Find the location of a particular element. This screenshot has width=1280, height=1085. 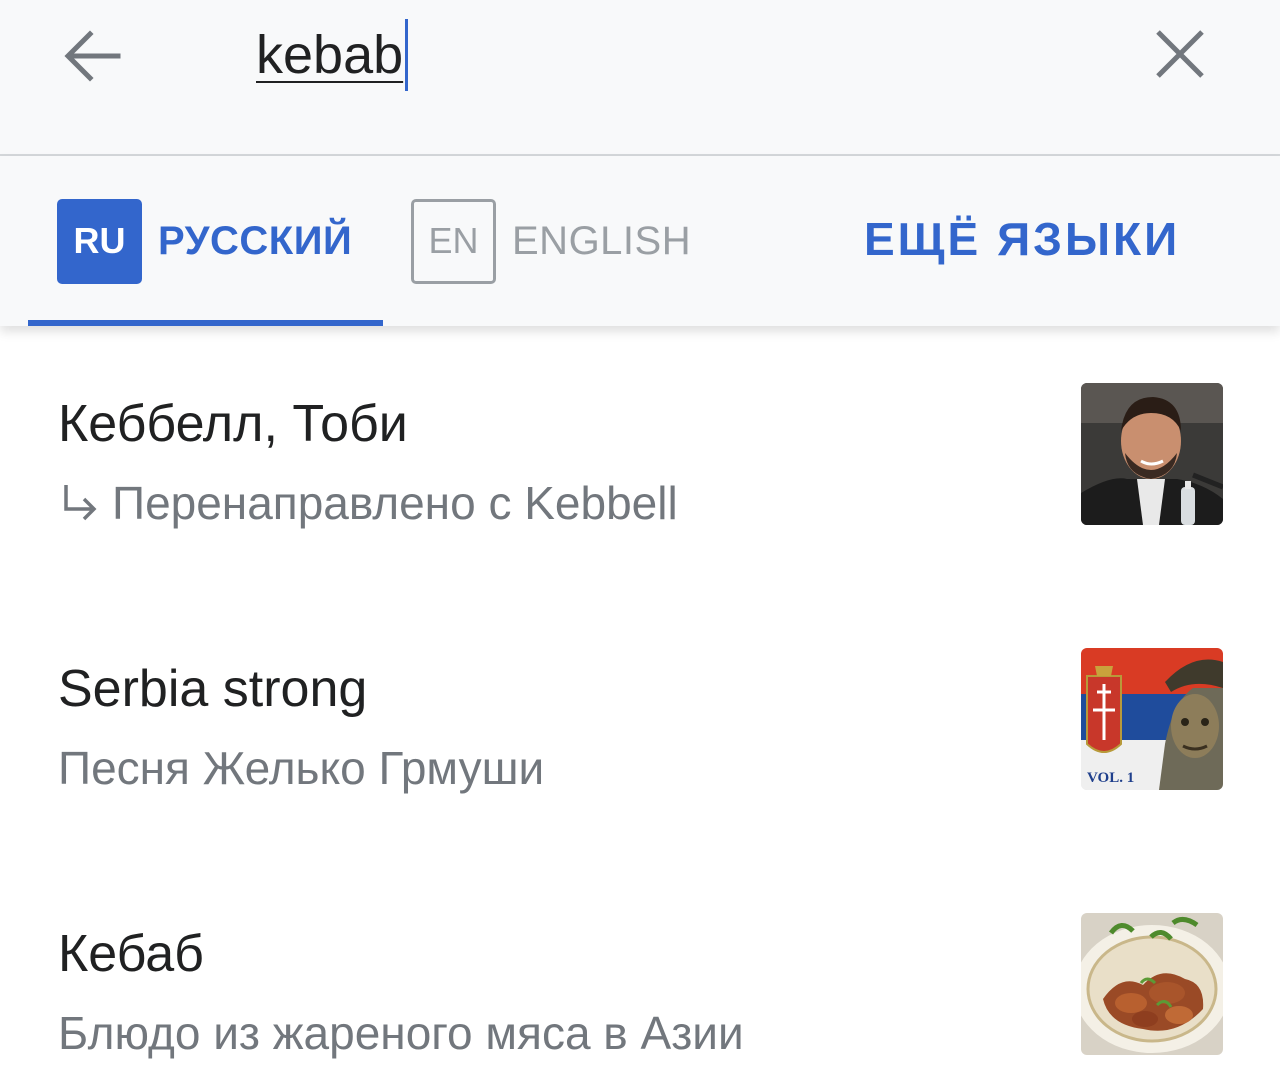

result-title: Кеббелл, Тоби is located at coordinates (233, 424).